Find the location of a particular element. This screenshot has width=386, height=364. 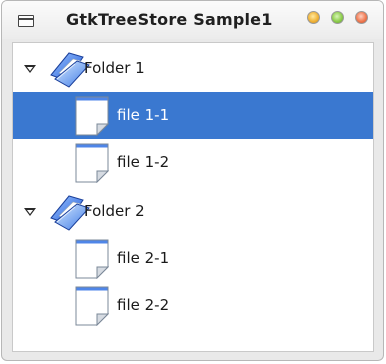

row-label: Folder 1 is located at coordinates (114, 68).